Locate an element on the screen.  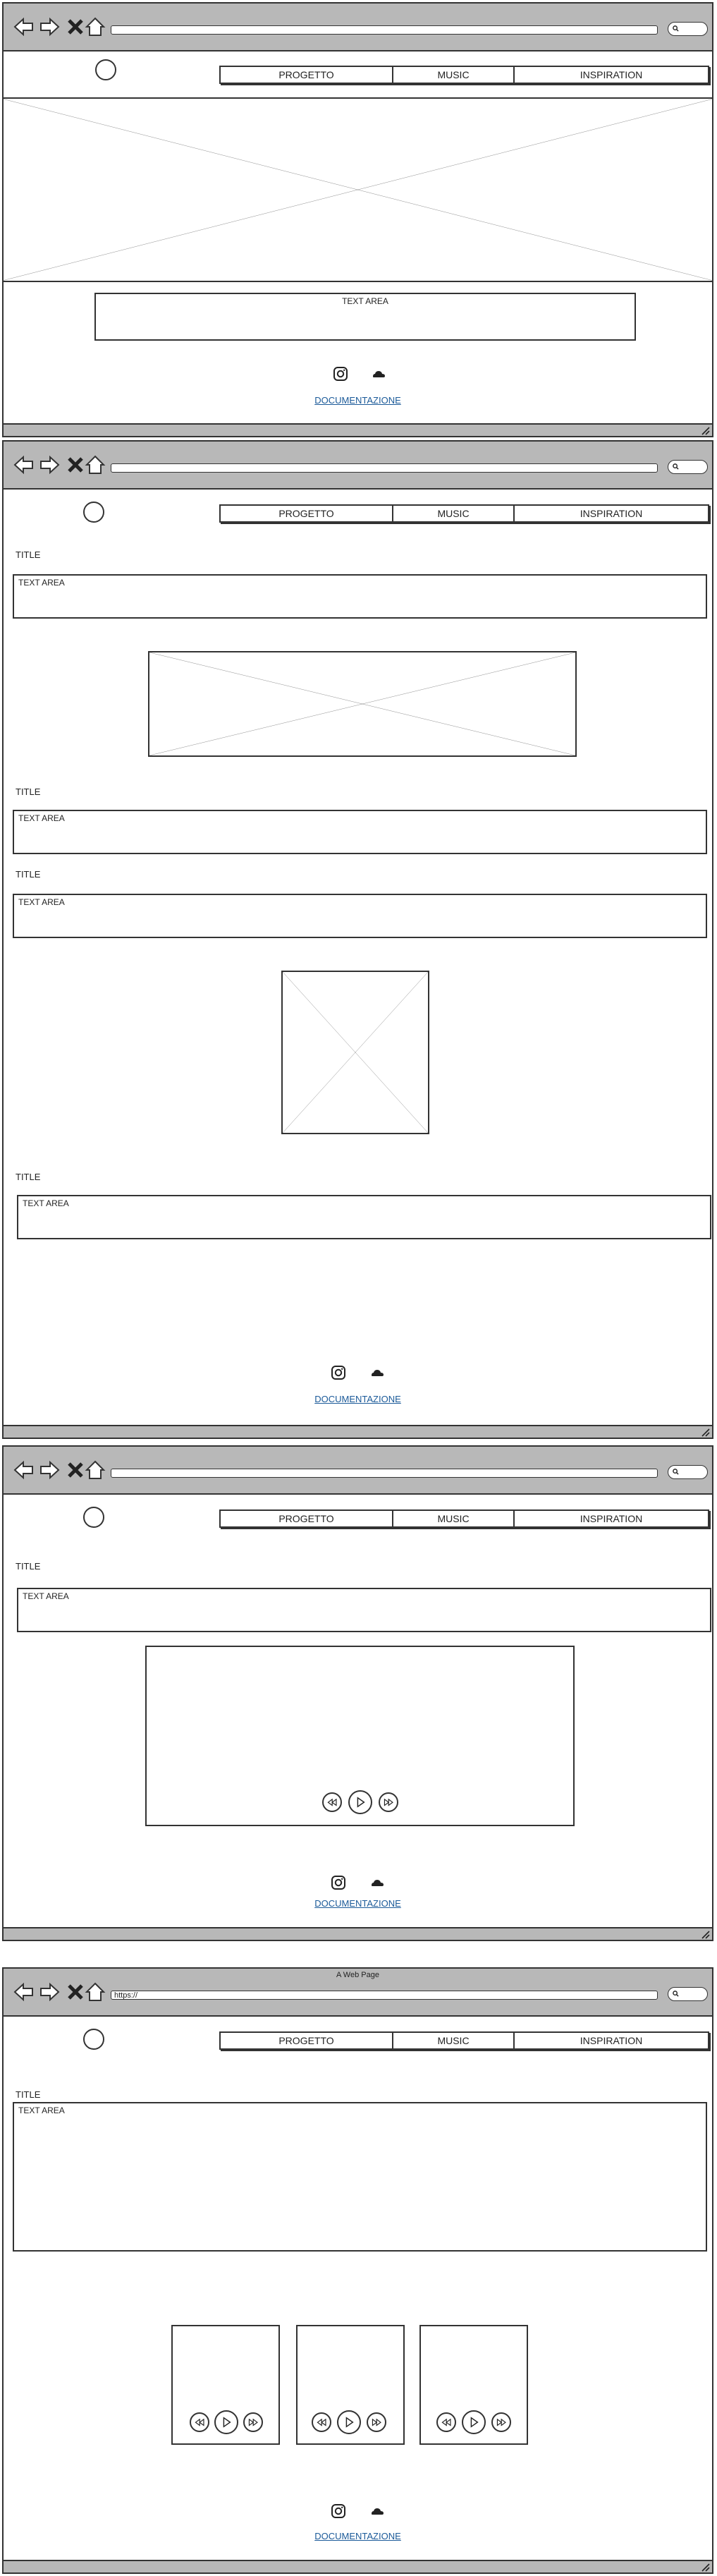
browser-toolbar is located at coordinates (358, 27).